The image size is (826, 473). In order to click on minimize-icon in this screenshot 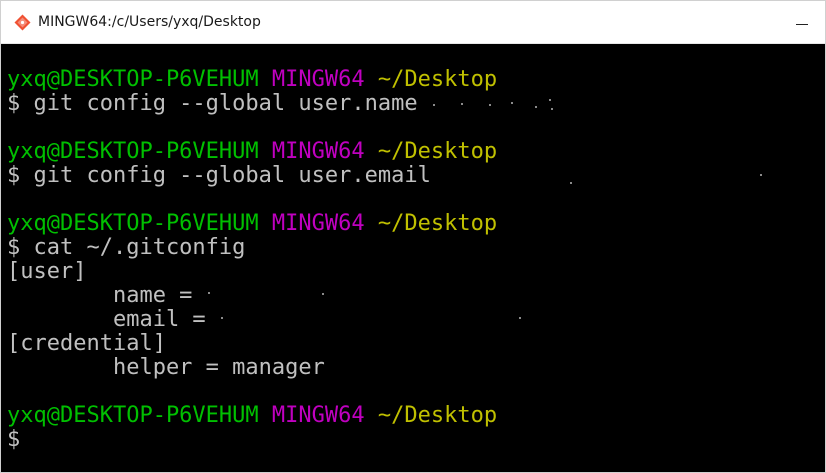, I will do `click(802, 24)`.